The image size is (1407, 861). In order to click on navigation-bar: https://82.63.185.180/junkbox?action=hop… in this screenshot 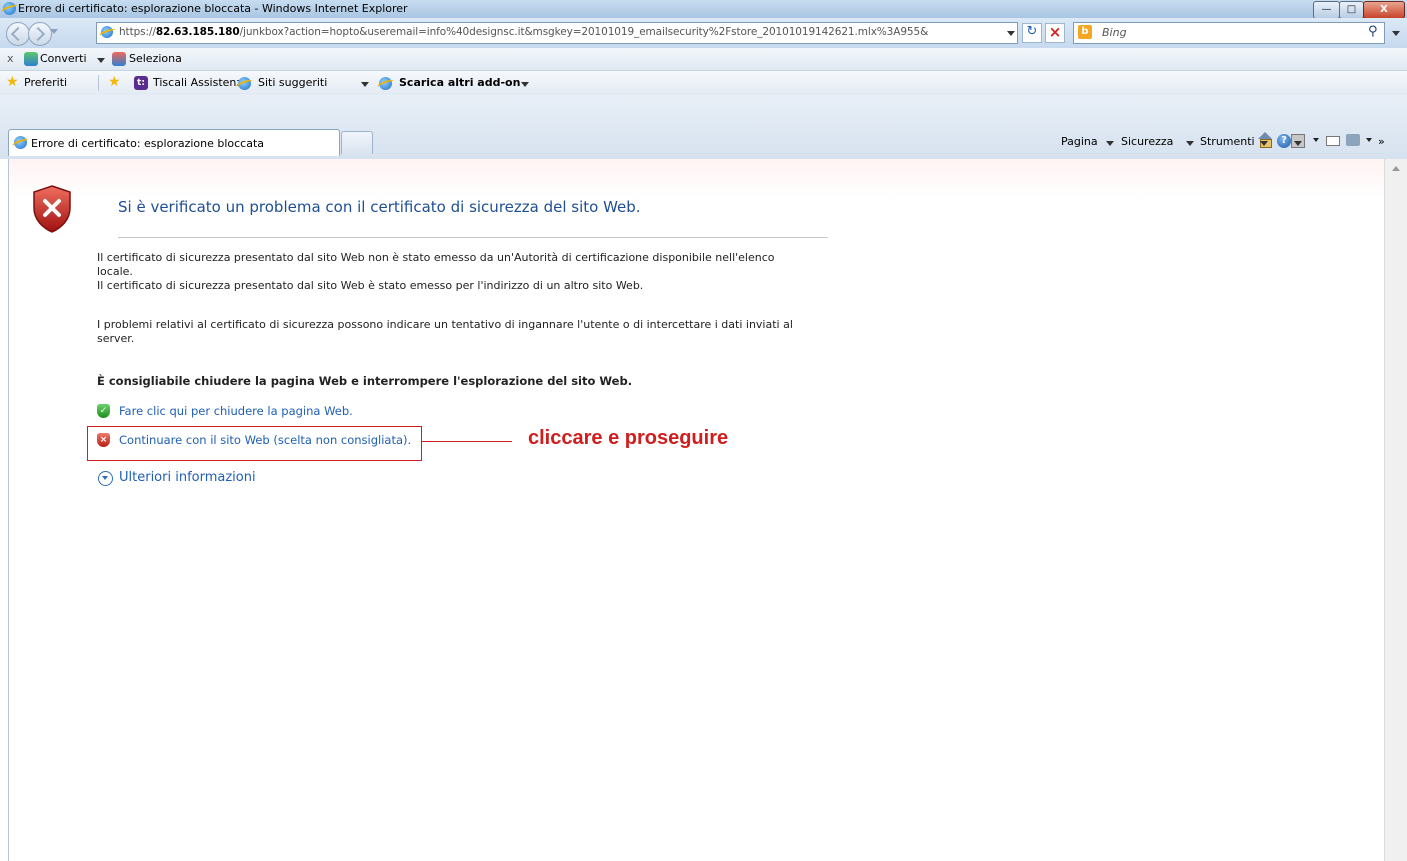, I will do `click(703, 33)`.